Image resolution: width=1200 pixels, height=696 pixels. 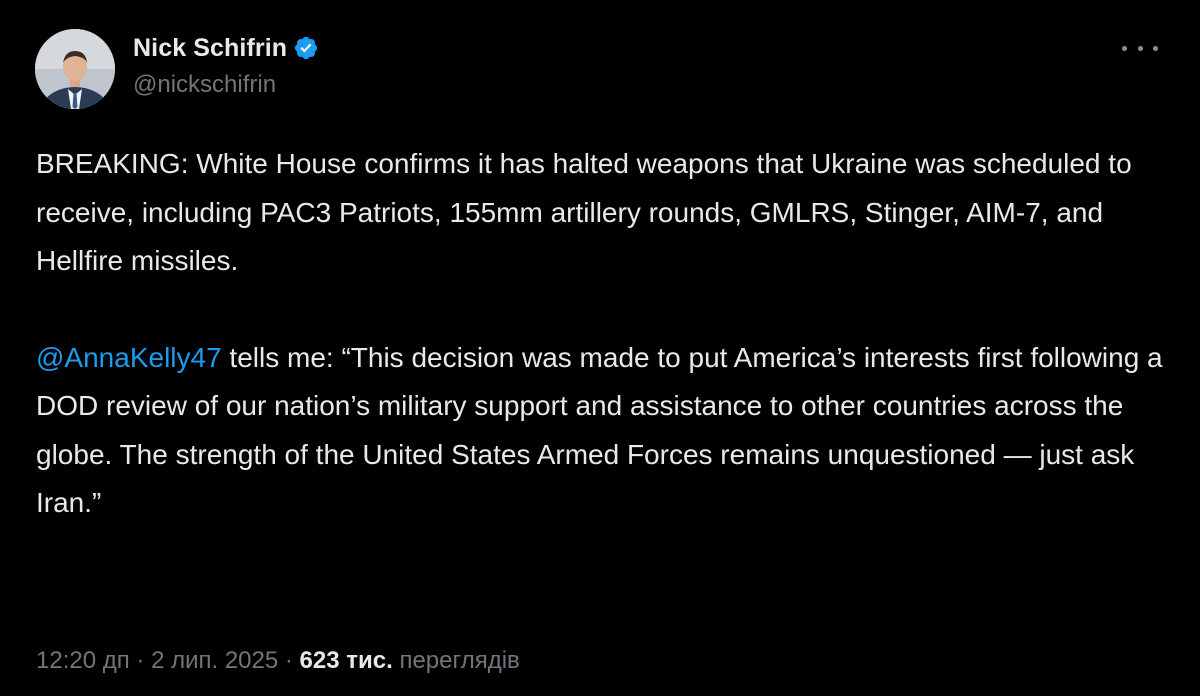 What do you see at coordinates (226, 85) in the screenshot?
I see `author-handle: @nickschifrin` at bounding box center [226, 85].